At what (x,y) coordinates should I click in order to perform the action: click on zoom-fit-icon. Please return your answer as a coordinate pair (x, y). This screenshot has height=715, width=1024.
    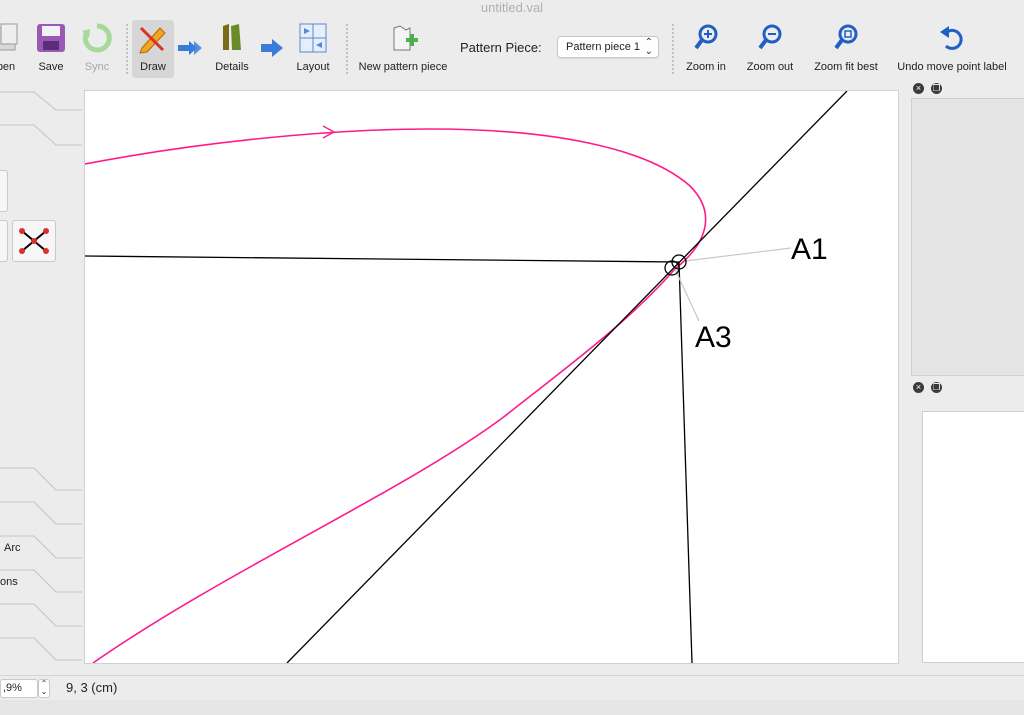
    Looking at the image, I should click on (846, 37).